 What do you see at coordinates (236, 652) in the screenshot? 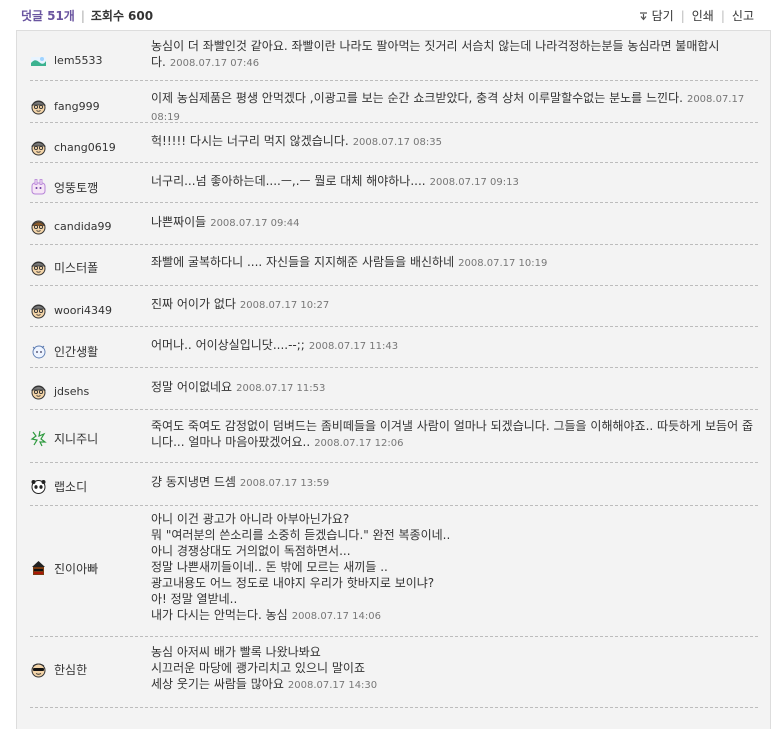
I see `comment-text: 농심 아저씨 배가 빨록 나왔나봐요` at bounding box center [236, 652].